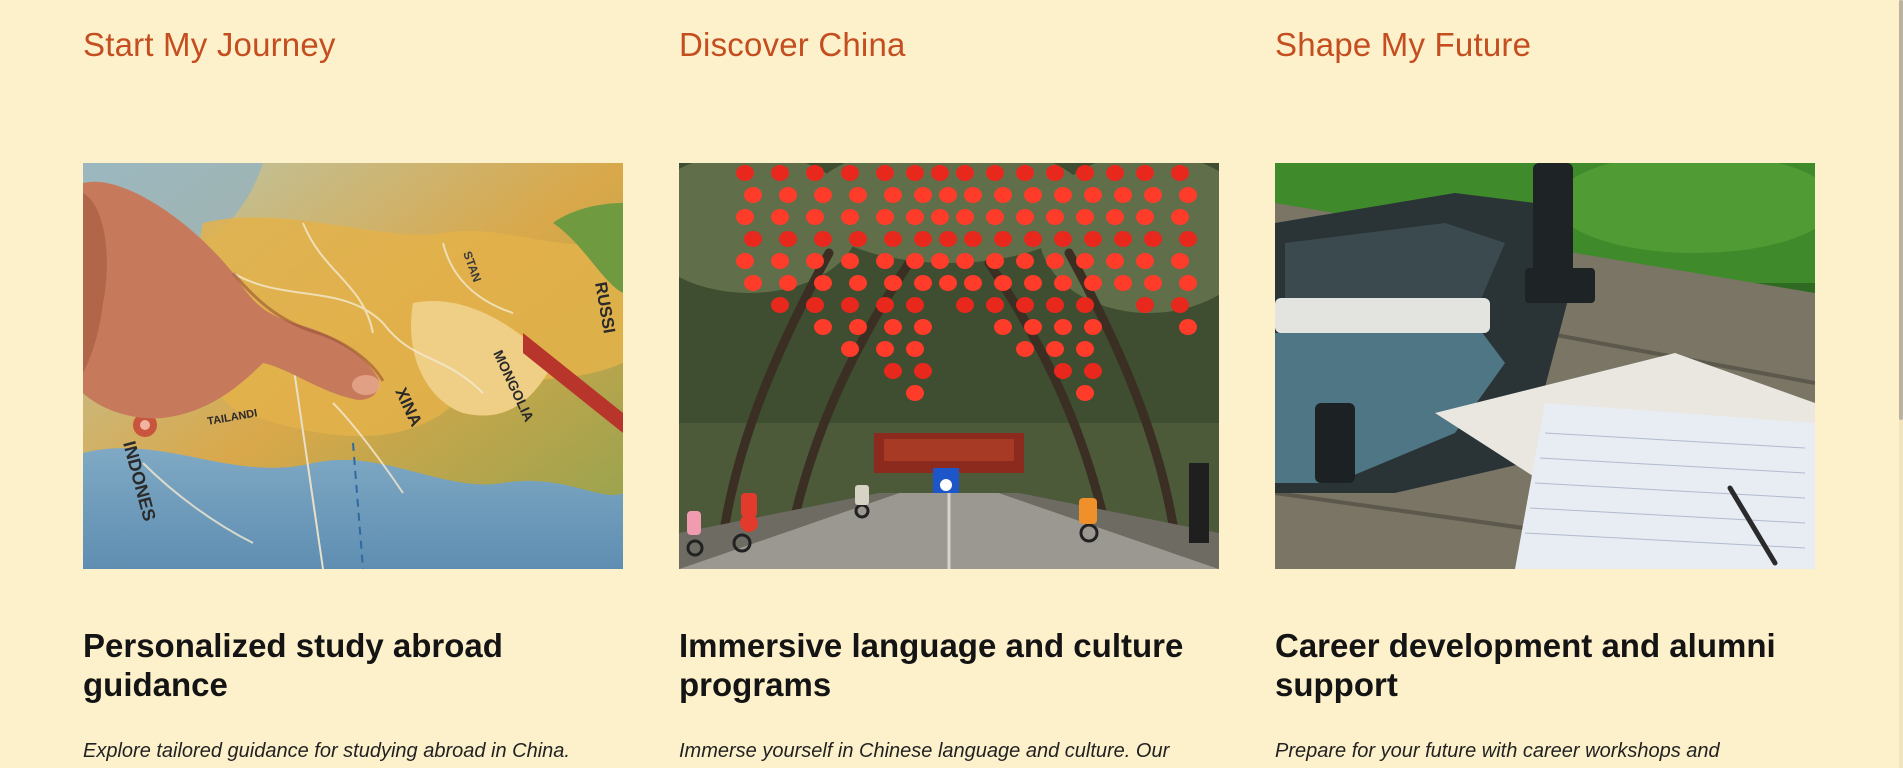 This screenshot has height=768, width=1903. I want to click on card-title: Shape My Future, so click(1403, 45).